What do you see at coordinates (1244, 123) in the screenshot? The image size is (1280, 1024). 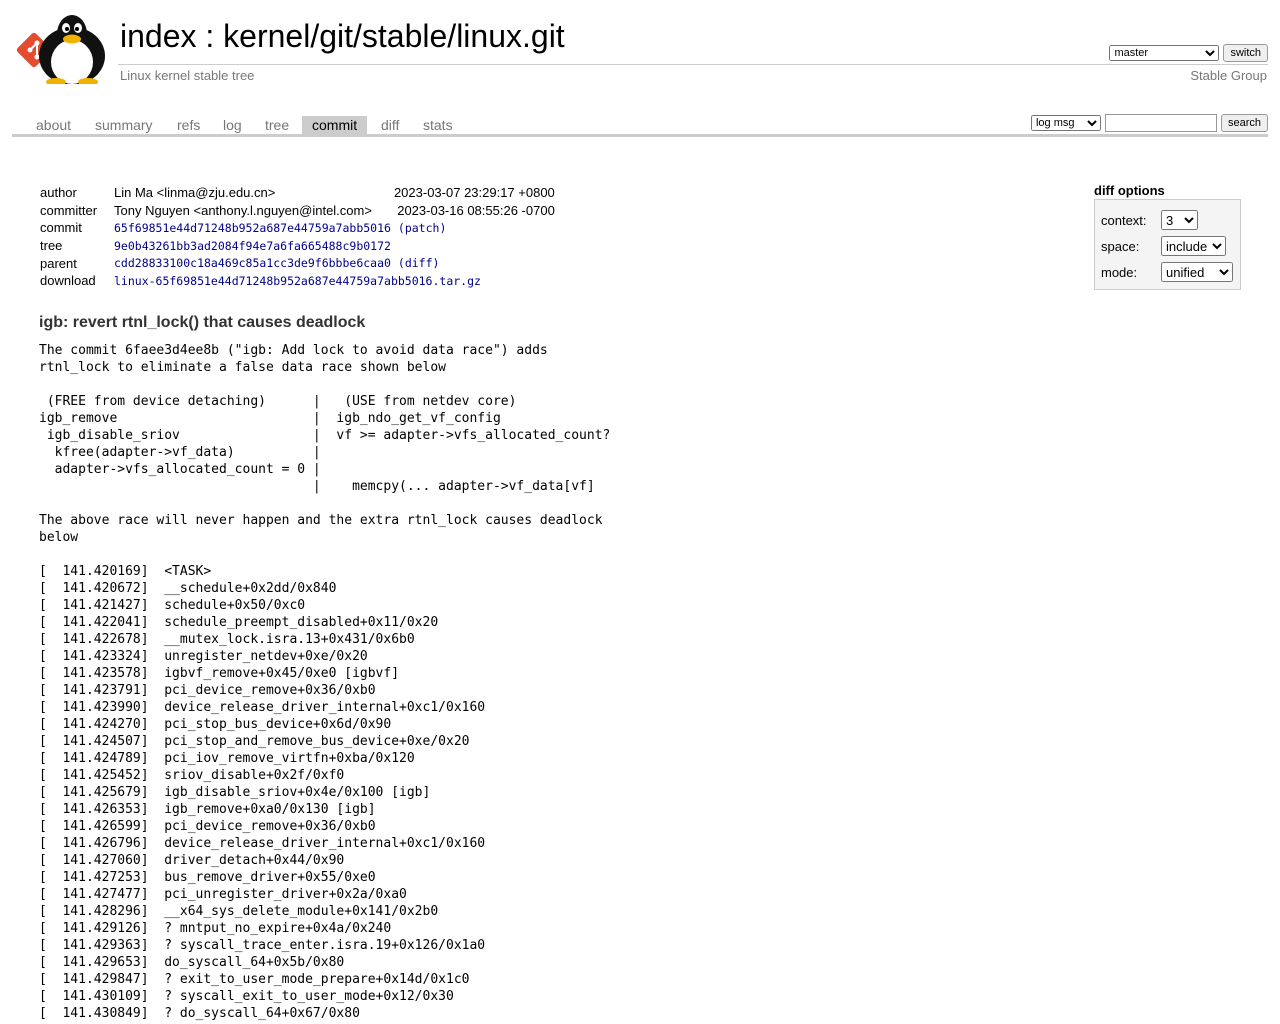 I see `search-button: search` at bounding box center [1244, 123].